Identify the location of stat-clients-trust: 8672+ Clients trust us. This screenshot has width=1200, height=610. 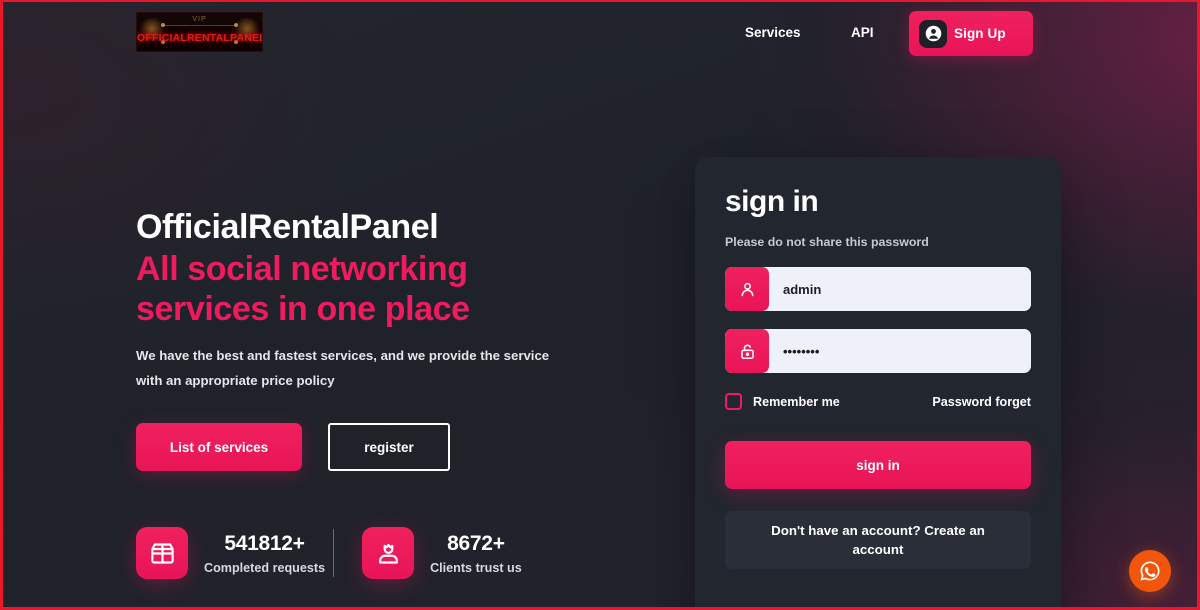
(442, 553).